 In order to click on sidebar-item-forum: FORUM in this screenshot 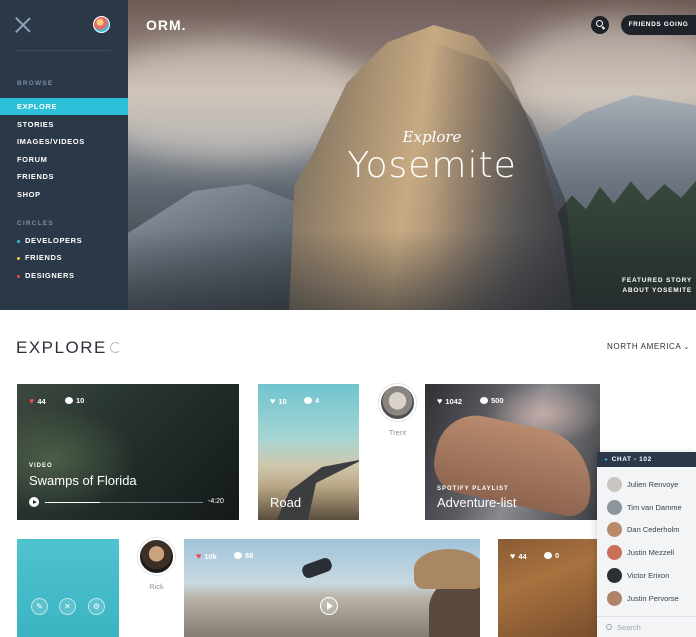, I will do `click(64, 159)`.